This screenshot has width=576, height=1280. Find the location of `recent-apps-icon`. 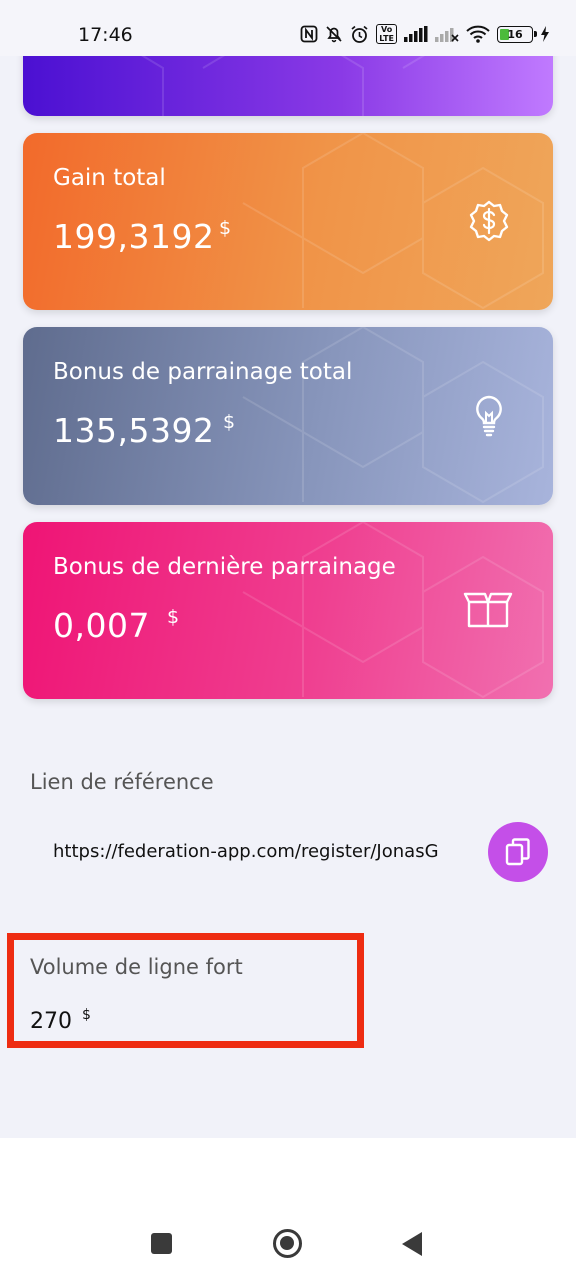

recent-apps-icon is located at coordinates (161, 1243).